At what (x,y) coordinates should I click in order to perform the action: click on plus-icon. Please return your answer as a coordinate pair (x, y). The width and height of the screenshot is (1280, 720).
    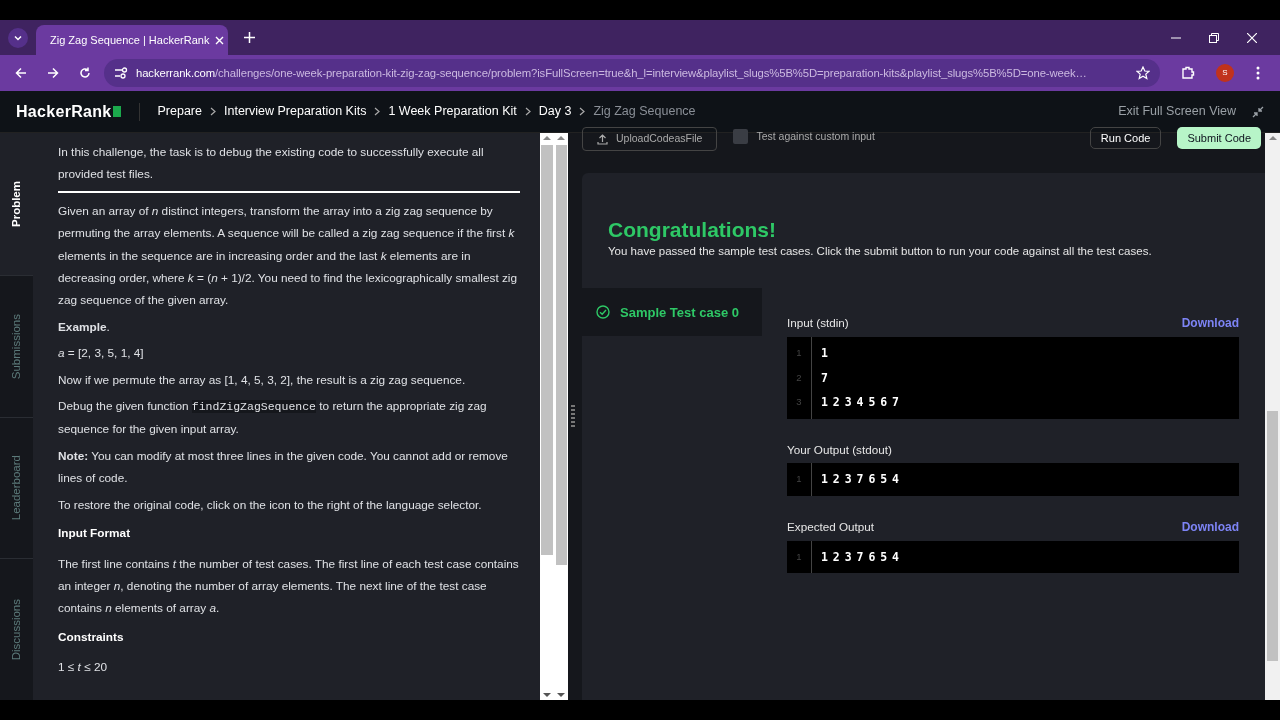
    Looking at the image, I should click on (249, 37).